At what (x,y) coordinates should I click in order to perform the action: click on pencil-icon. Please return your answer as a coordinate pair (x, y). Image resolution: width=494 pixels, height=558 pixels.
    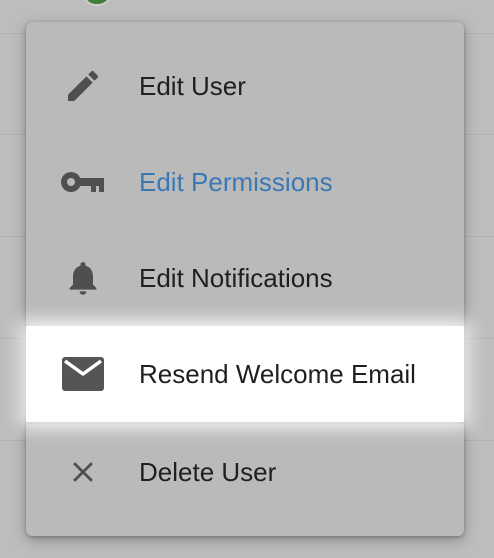
    Looking at the image, I should click on (83, 86).